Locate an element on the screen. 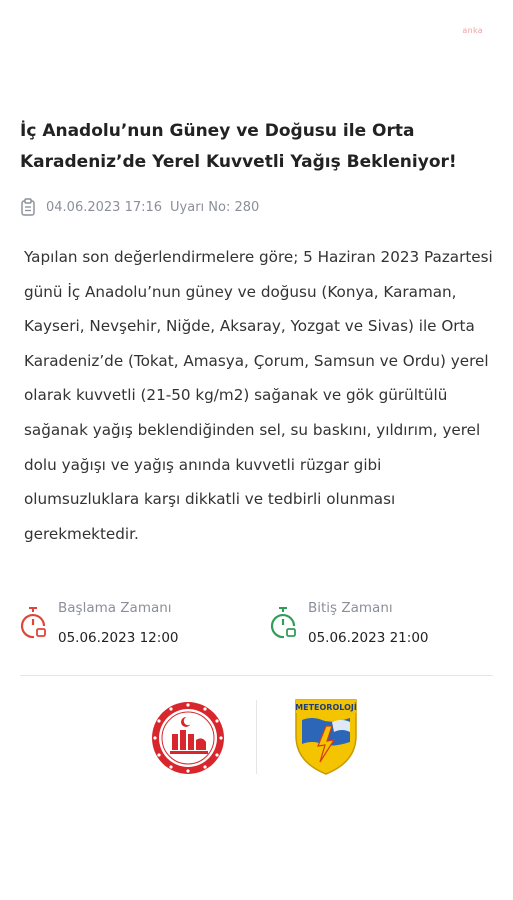 The height and width of the screenshot is (900, 513). warning-meta: 04.06.2023 17:16 Uyarı No: 280 is located at coordinates (139, 207).